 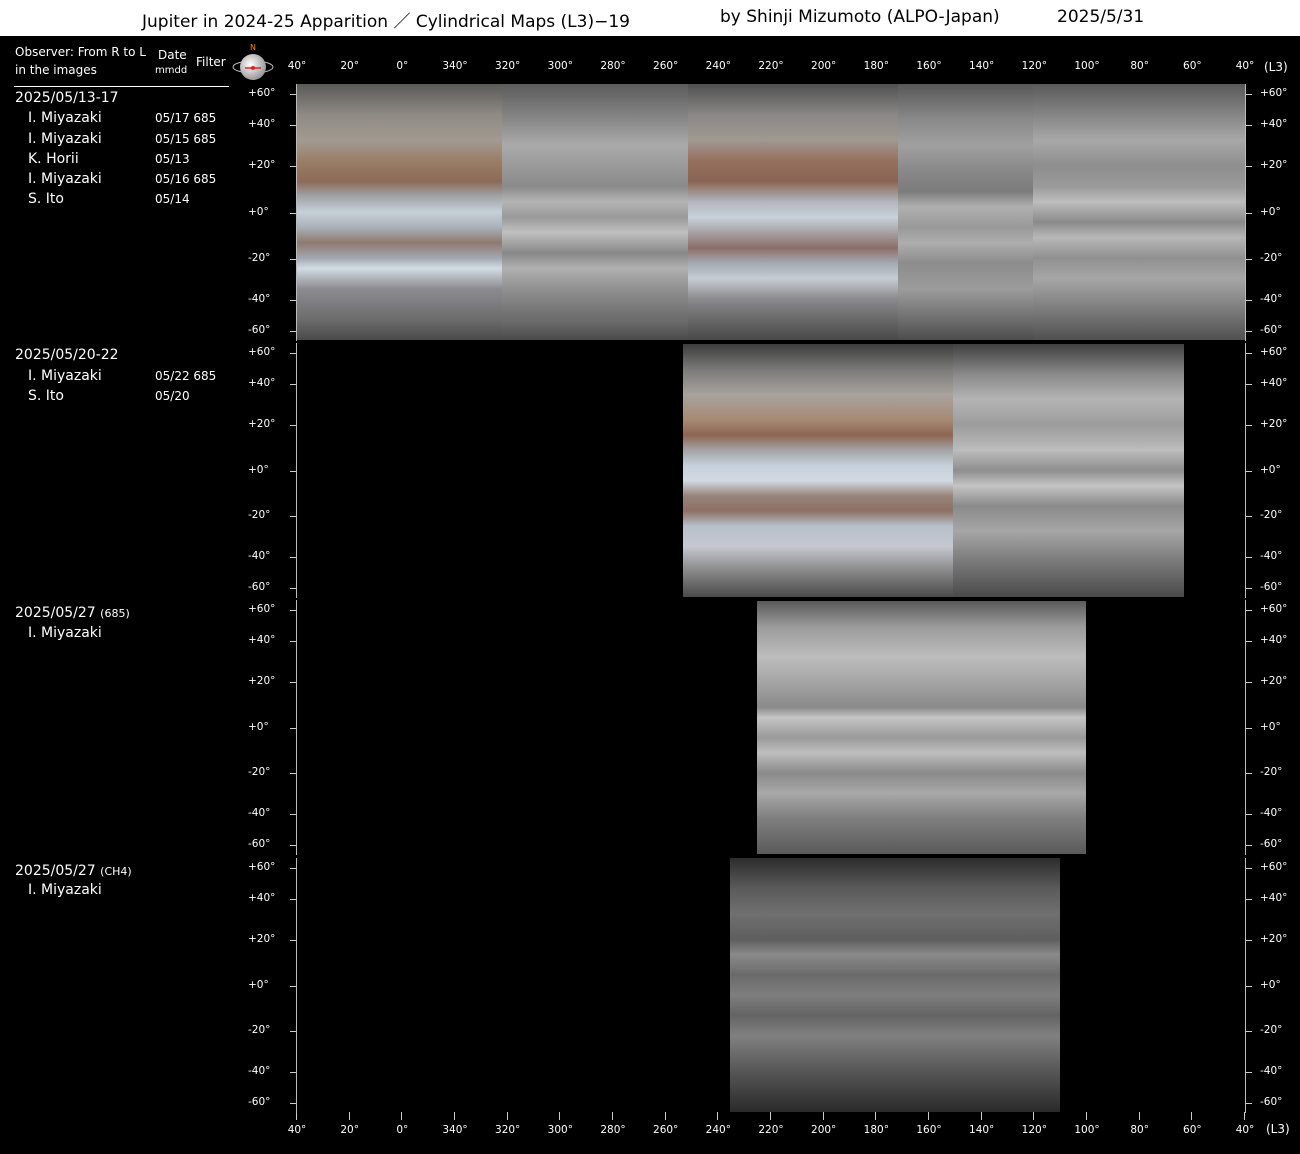 I want to click on group-1-observer-5: S. Ito, so click(x=46, y=199).